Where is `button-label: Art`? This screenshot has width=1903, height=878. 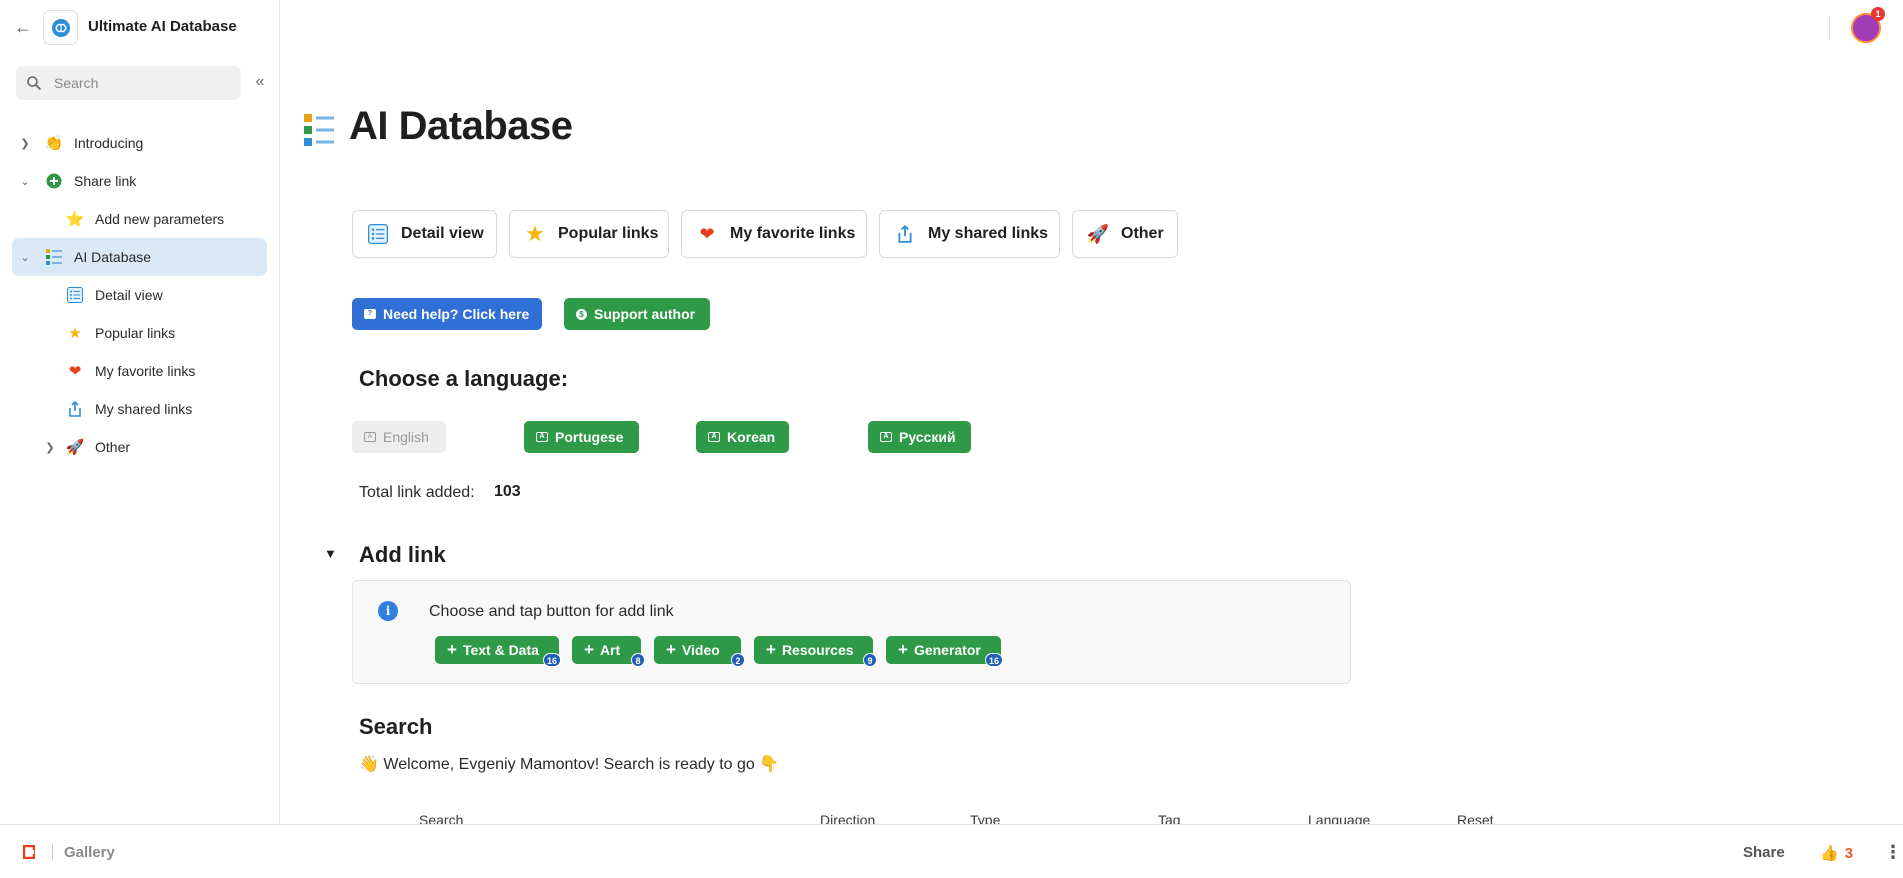 button-label: Art is located at coordinates (610, 650).